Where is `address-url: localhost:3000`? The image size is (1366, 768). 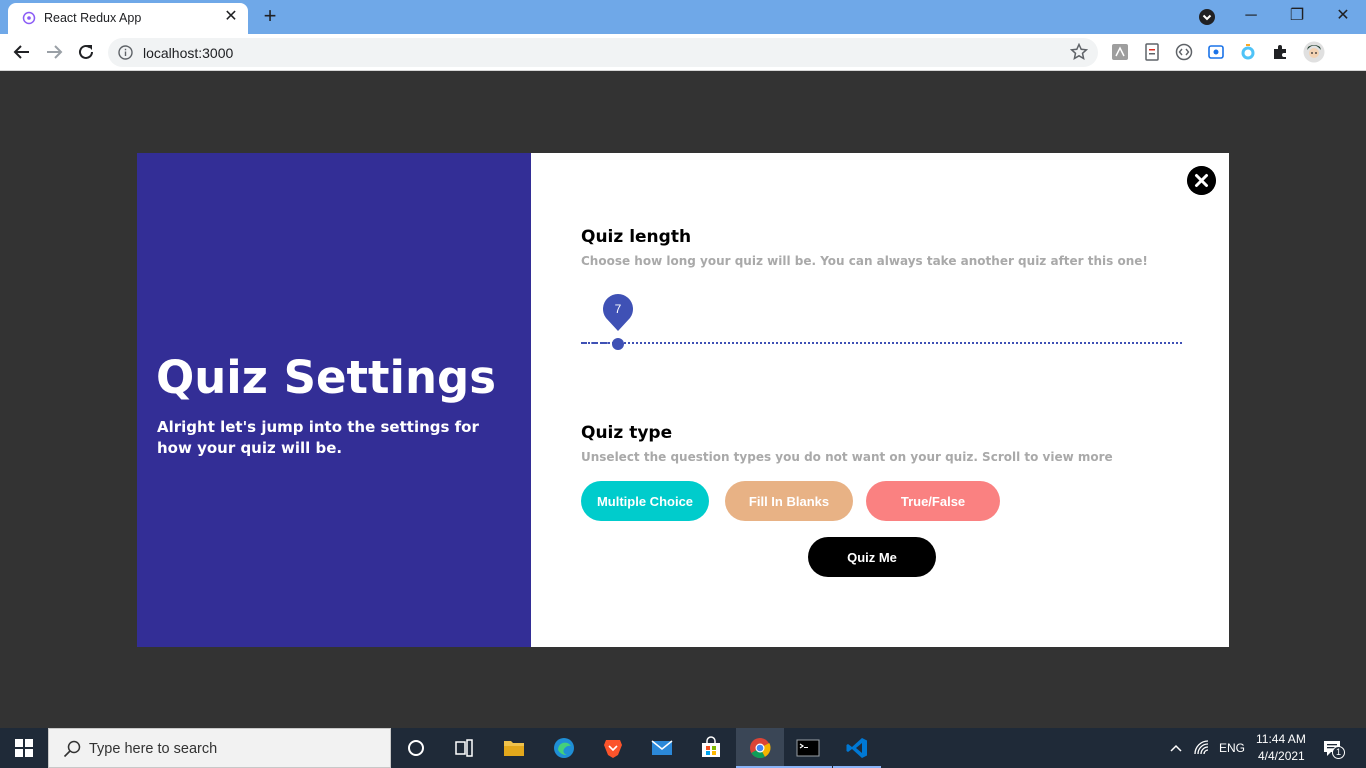 address-url: localhost:3000 is located at coordinates (188, 53).